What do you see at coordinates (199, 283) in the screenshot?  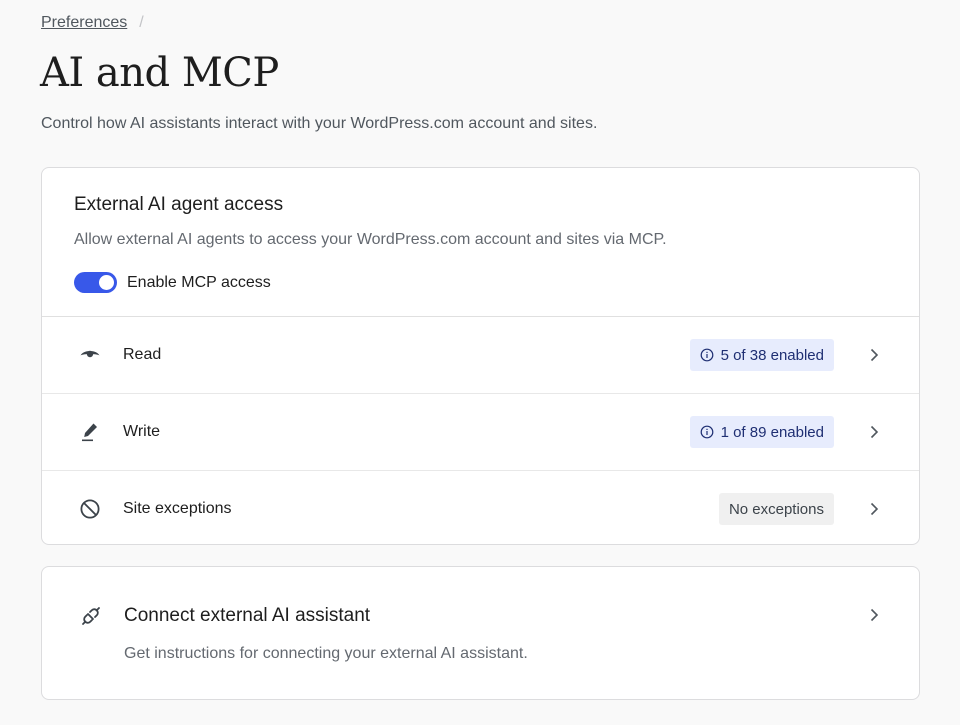 I see `enable-mcp-label: Enable MCP access` at bounding box center [199, 283].